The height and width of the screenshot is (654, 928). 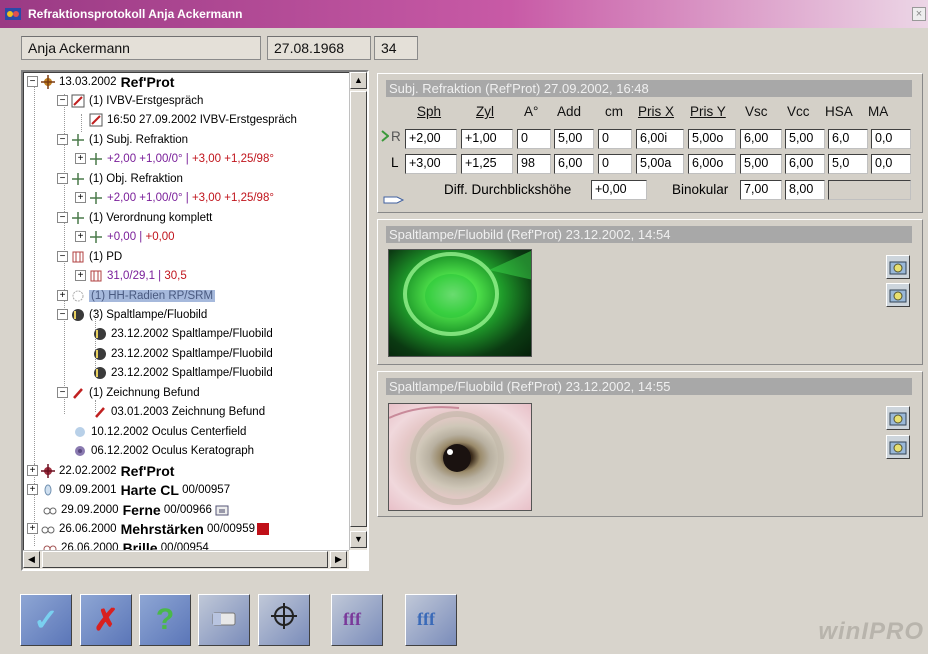 I want to click on scroll-left-button: ◀, so click(x=31, y=559).